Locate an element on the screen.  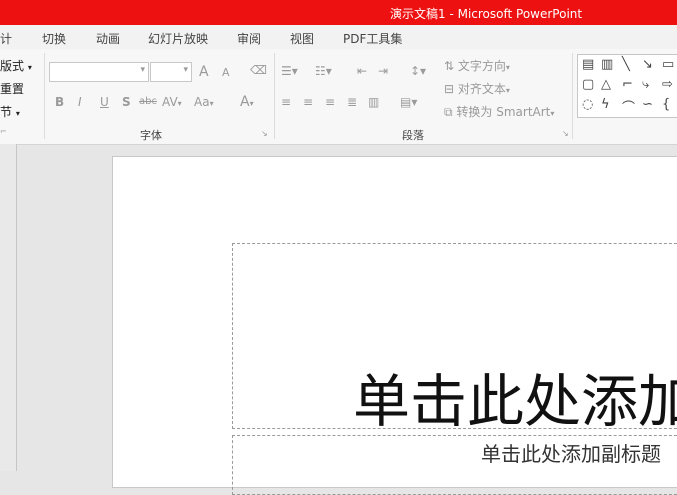
align-text-button: ⊟ 对齐文本▾ is located at coordinates (477, 88).